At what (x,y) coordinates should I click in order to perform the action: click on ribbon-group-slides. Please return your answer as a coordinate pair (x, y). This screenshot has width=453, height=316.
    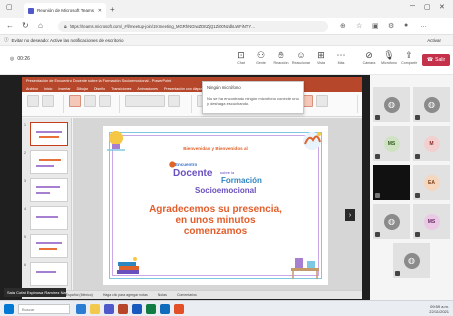
    Looking at the image, I should click on (93, 104).